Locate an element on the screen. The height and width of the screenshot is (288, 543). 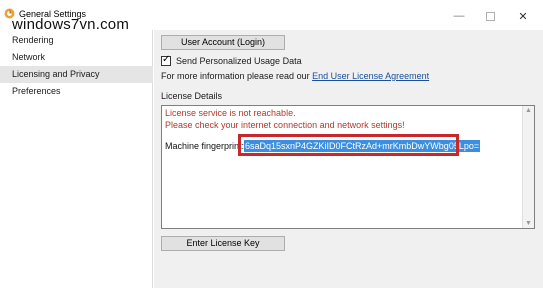
maximize-icon is located at coordinates (490, 16).